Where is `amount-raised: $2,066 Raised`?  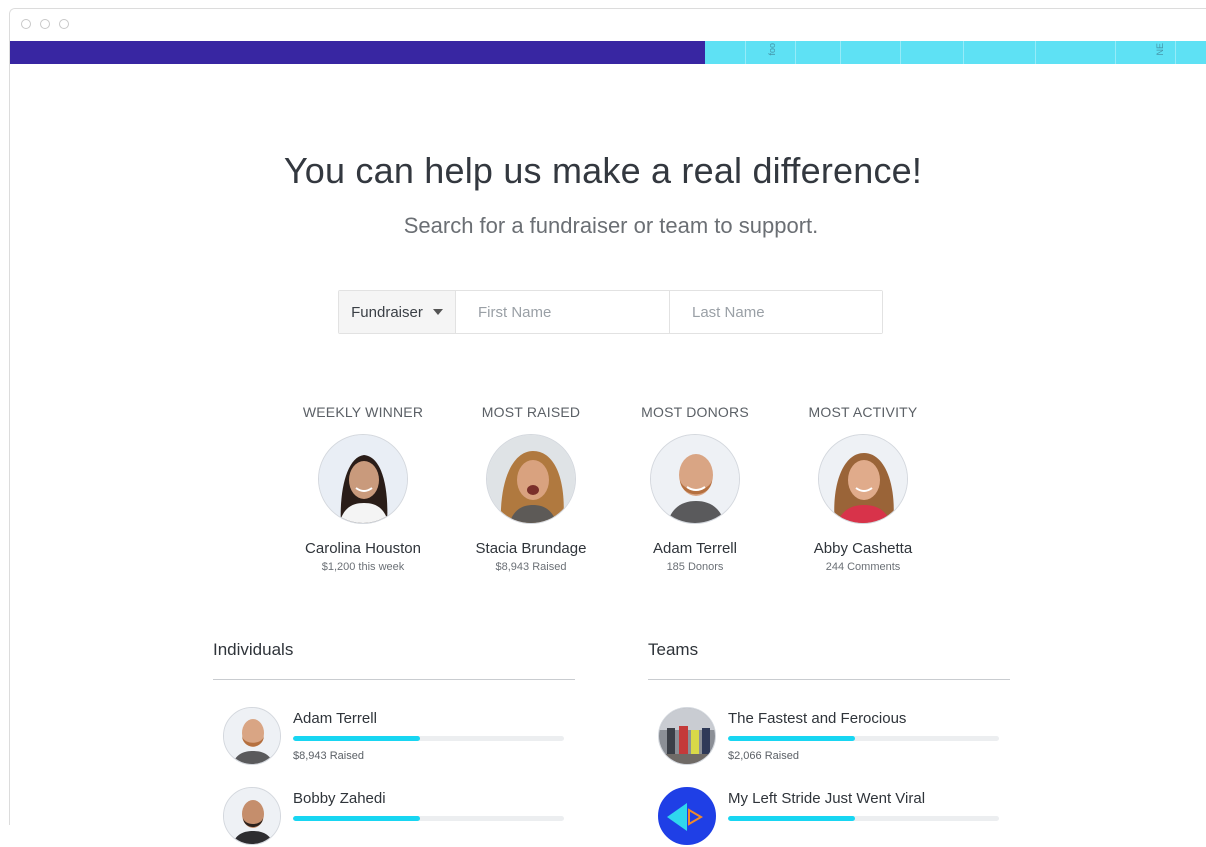
amount-raised: $2,066 Raised is located at coordinates (763, 756).